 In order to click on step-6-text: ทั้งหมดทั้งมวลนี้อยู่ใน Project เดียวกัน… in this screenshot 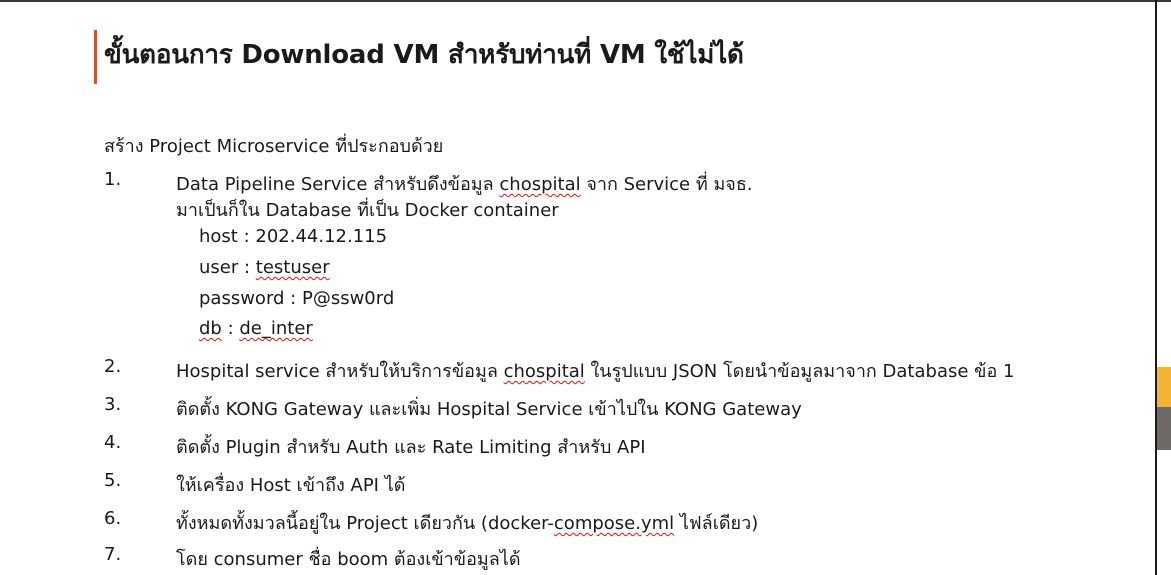, I will do `click(467, 522)`.